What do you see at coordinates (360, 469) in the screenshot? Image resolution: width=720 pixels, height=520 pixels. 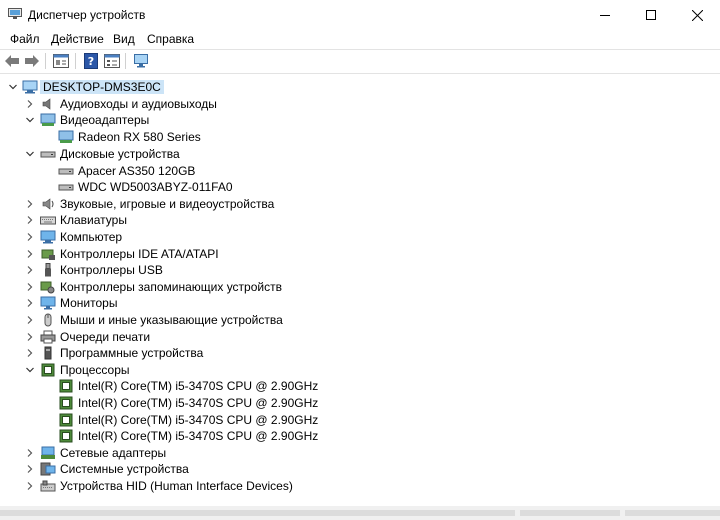 I see `tree-item: Системные устройства` at bounding box center [360, 469].